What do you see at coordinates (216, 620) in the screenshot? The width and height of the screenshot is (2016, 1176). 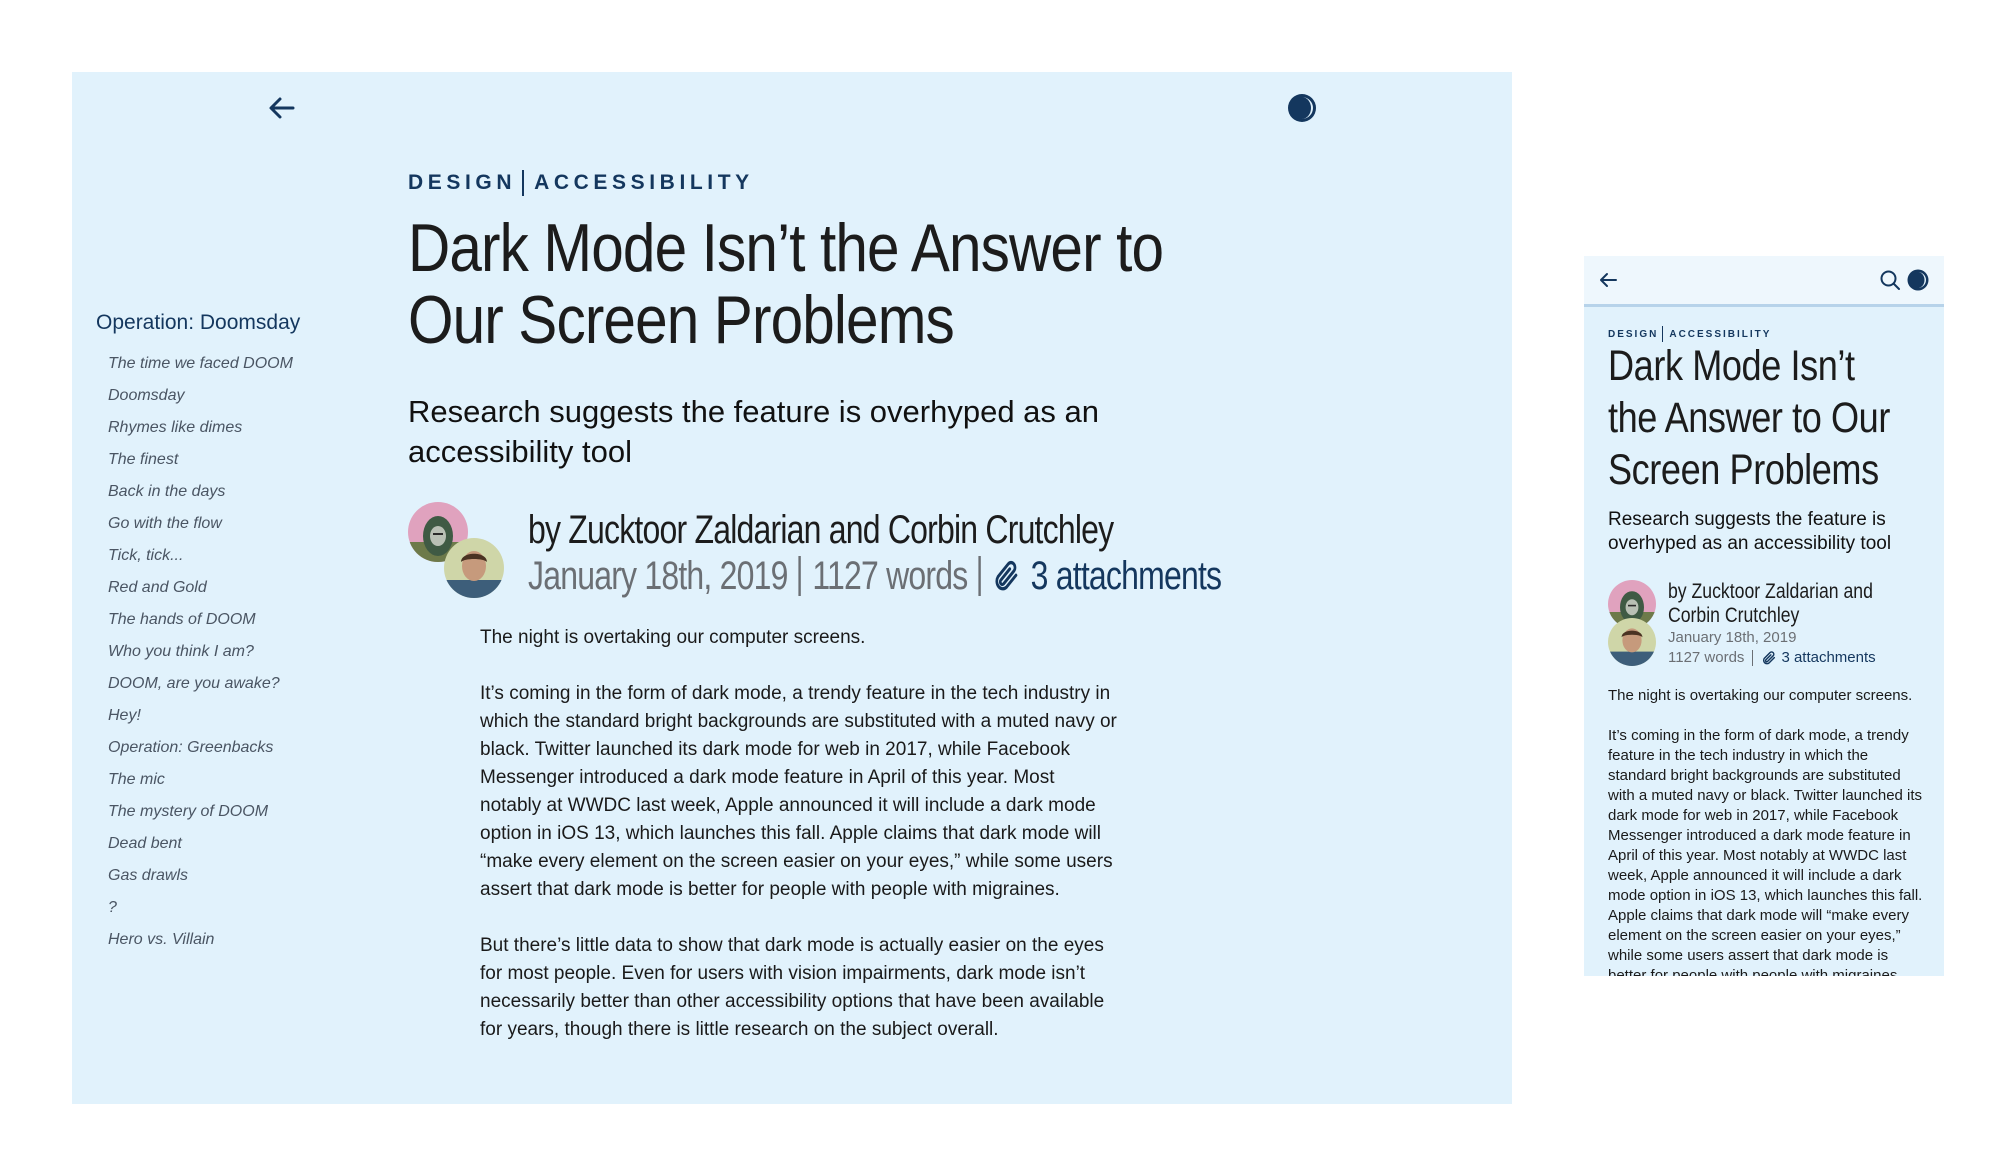 I see `toc-item: The hands of DOOM` at bounding box center [216, 620].